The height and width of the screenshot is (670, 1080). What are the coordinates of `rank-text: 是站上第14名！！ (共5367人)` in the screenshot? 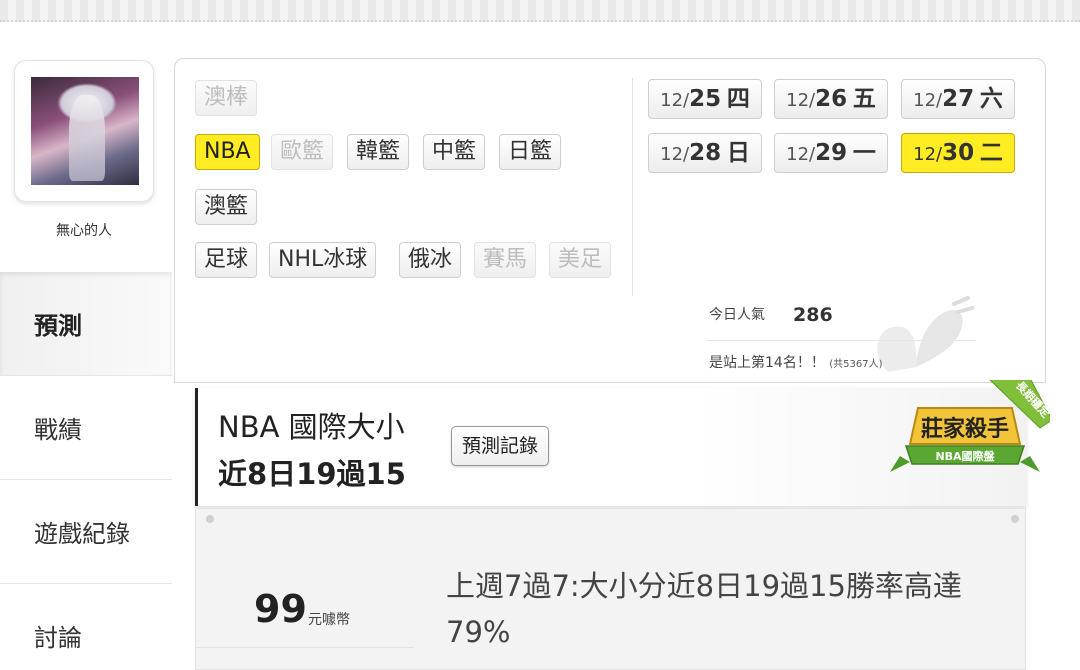 It's located at (796, 362).